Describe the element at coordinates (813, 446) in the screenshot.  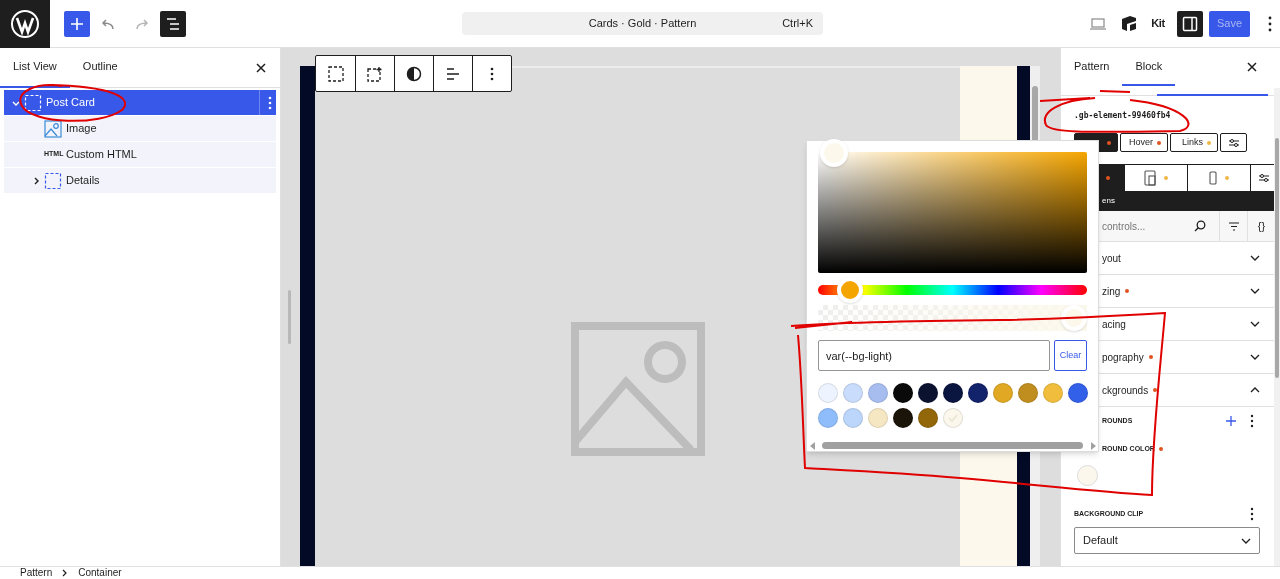
I see `scroll-left-icon` at that location.